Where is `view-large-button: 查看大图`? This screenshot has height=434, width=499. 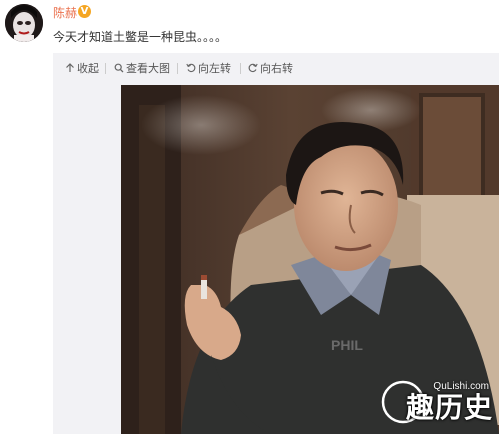
view-large-button: 查看大图 is located at coordinates (142, 69).